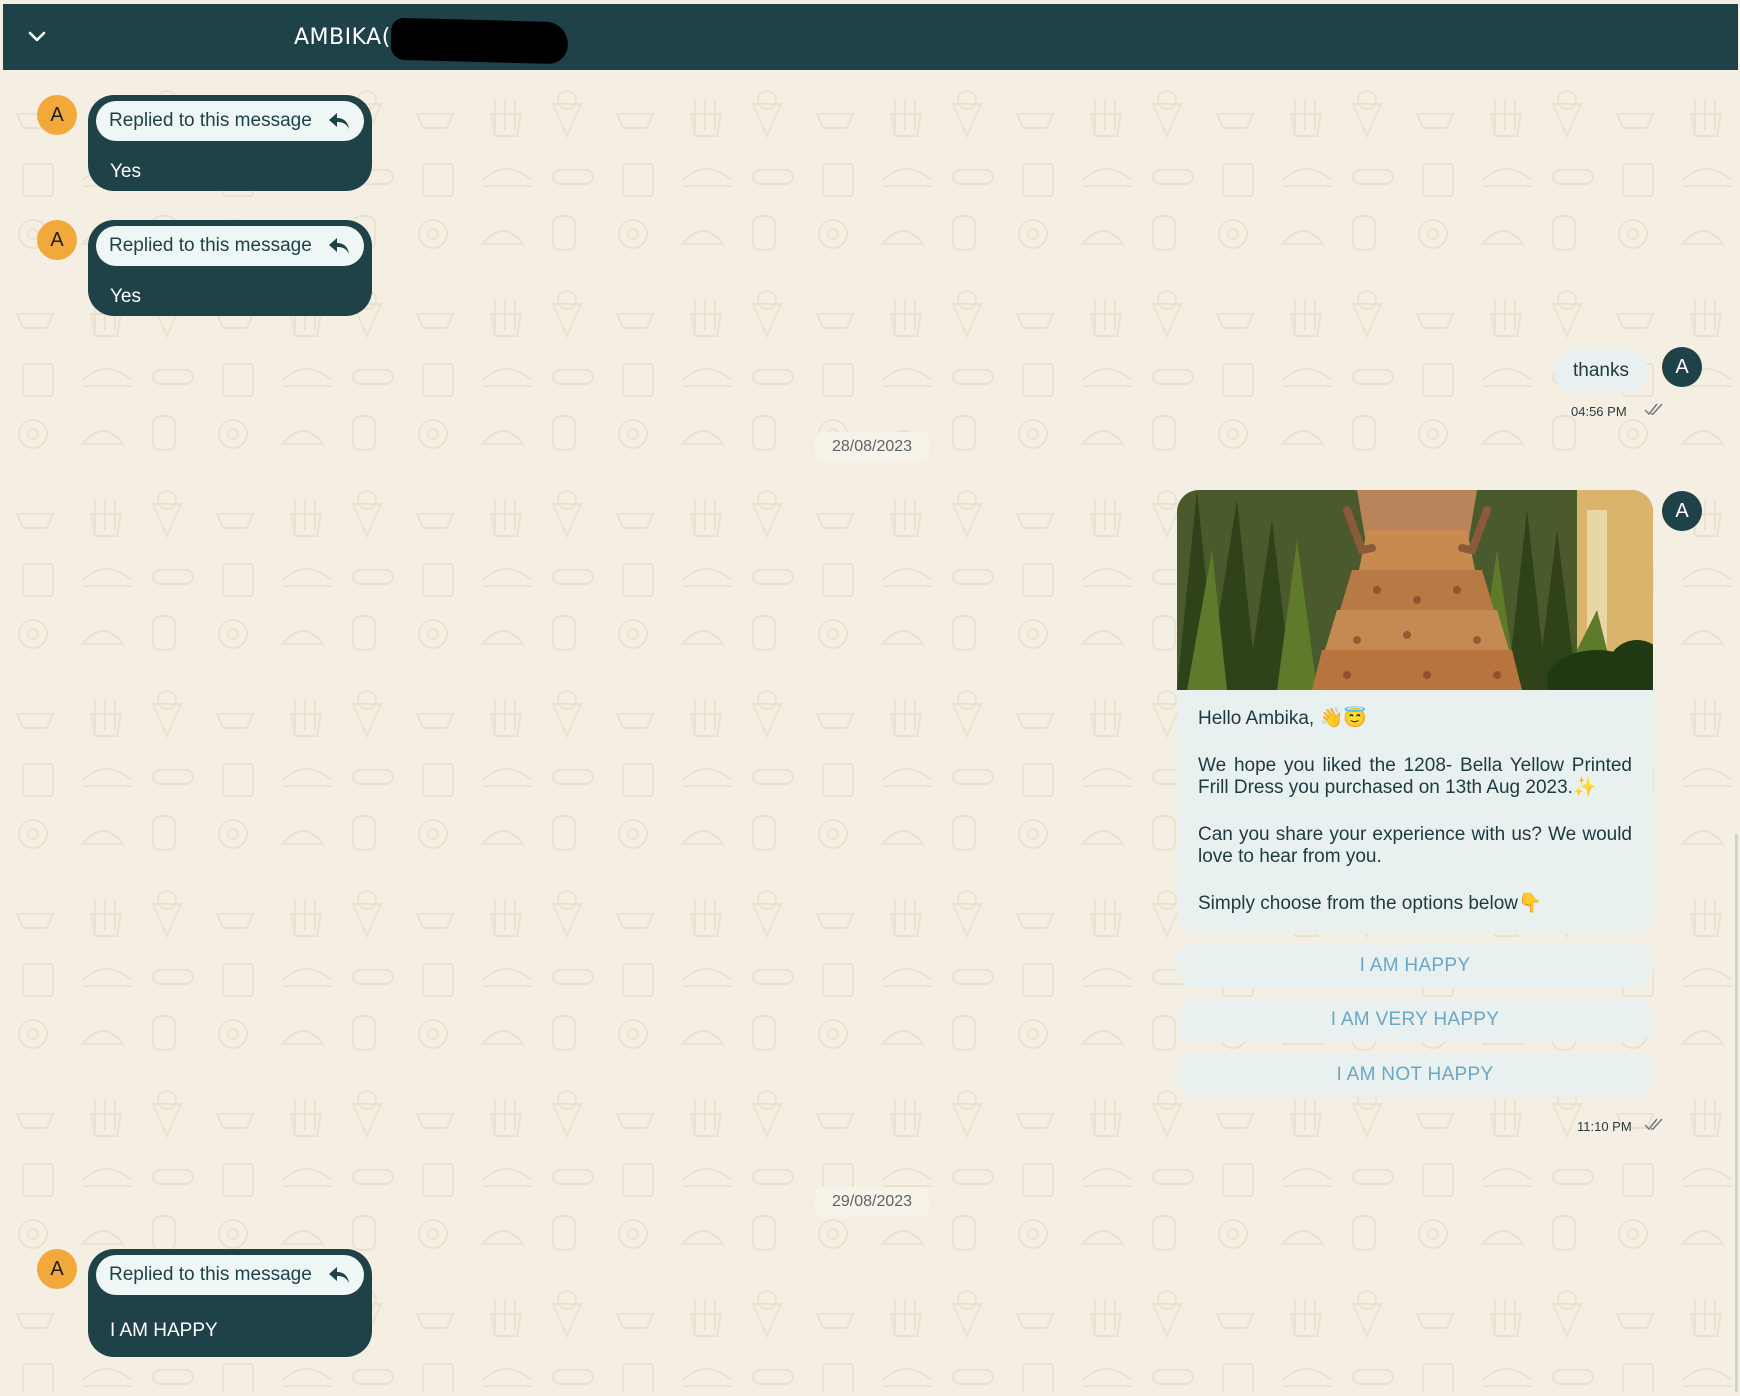  I want to click on product-image, so click(1415, 590).